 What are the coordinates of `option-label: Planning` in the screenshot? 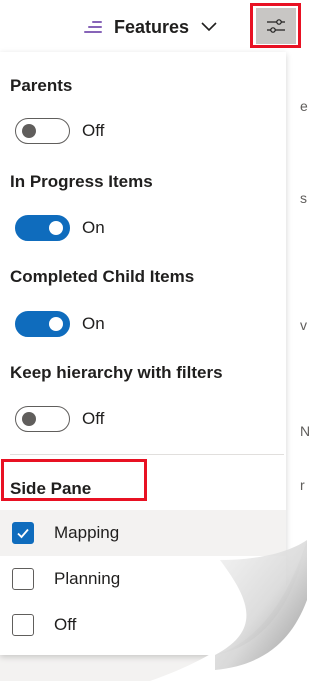 It's located at (87, 578).